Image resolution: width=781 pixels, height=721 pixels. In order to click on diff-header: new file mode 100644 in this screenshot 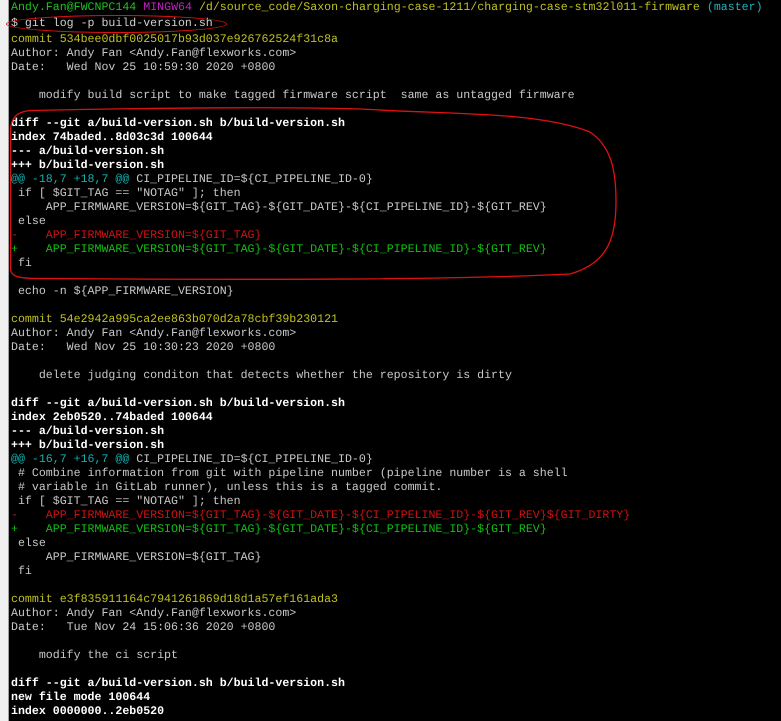, I will do `click(80, 698)`.